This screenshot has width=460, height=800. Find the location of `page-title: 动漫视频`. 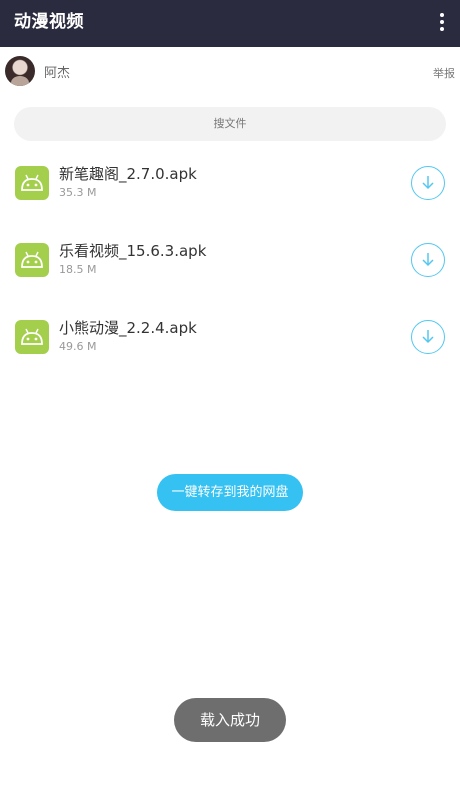

page-title: 动漫视频 is located at coordinates (49, 22).